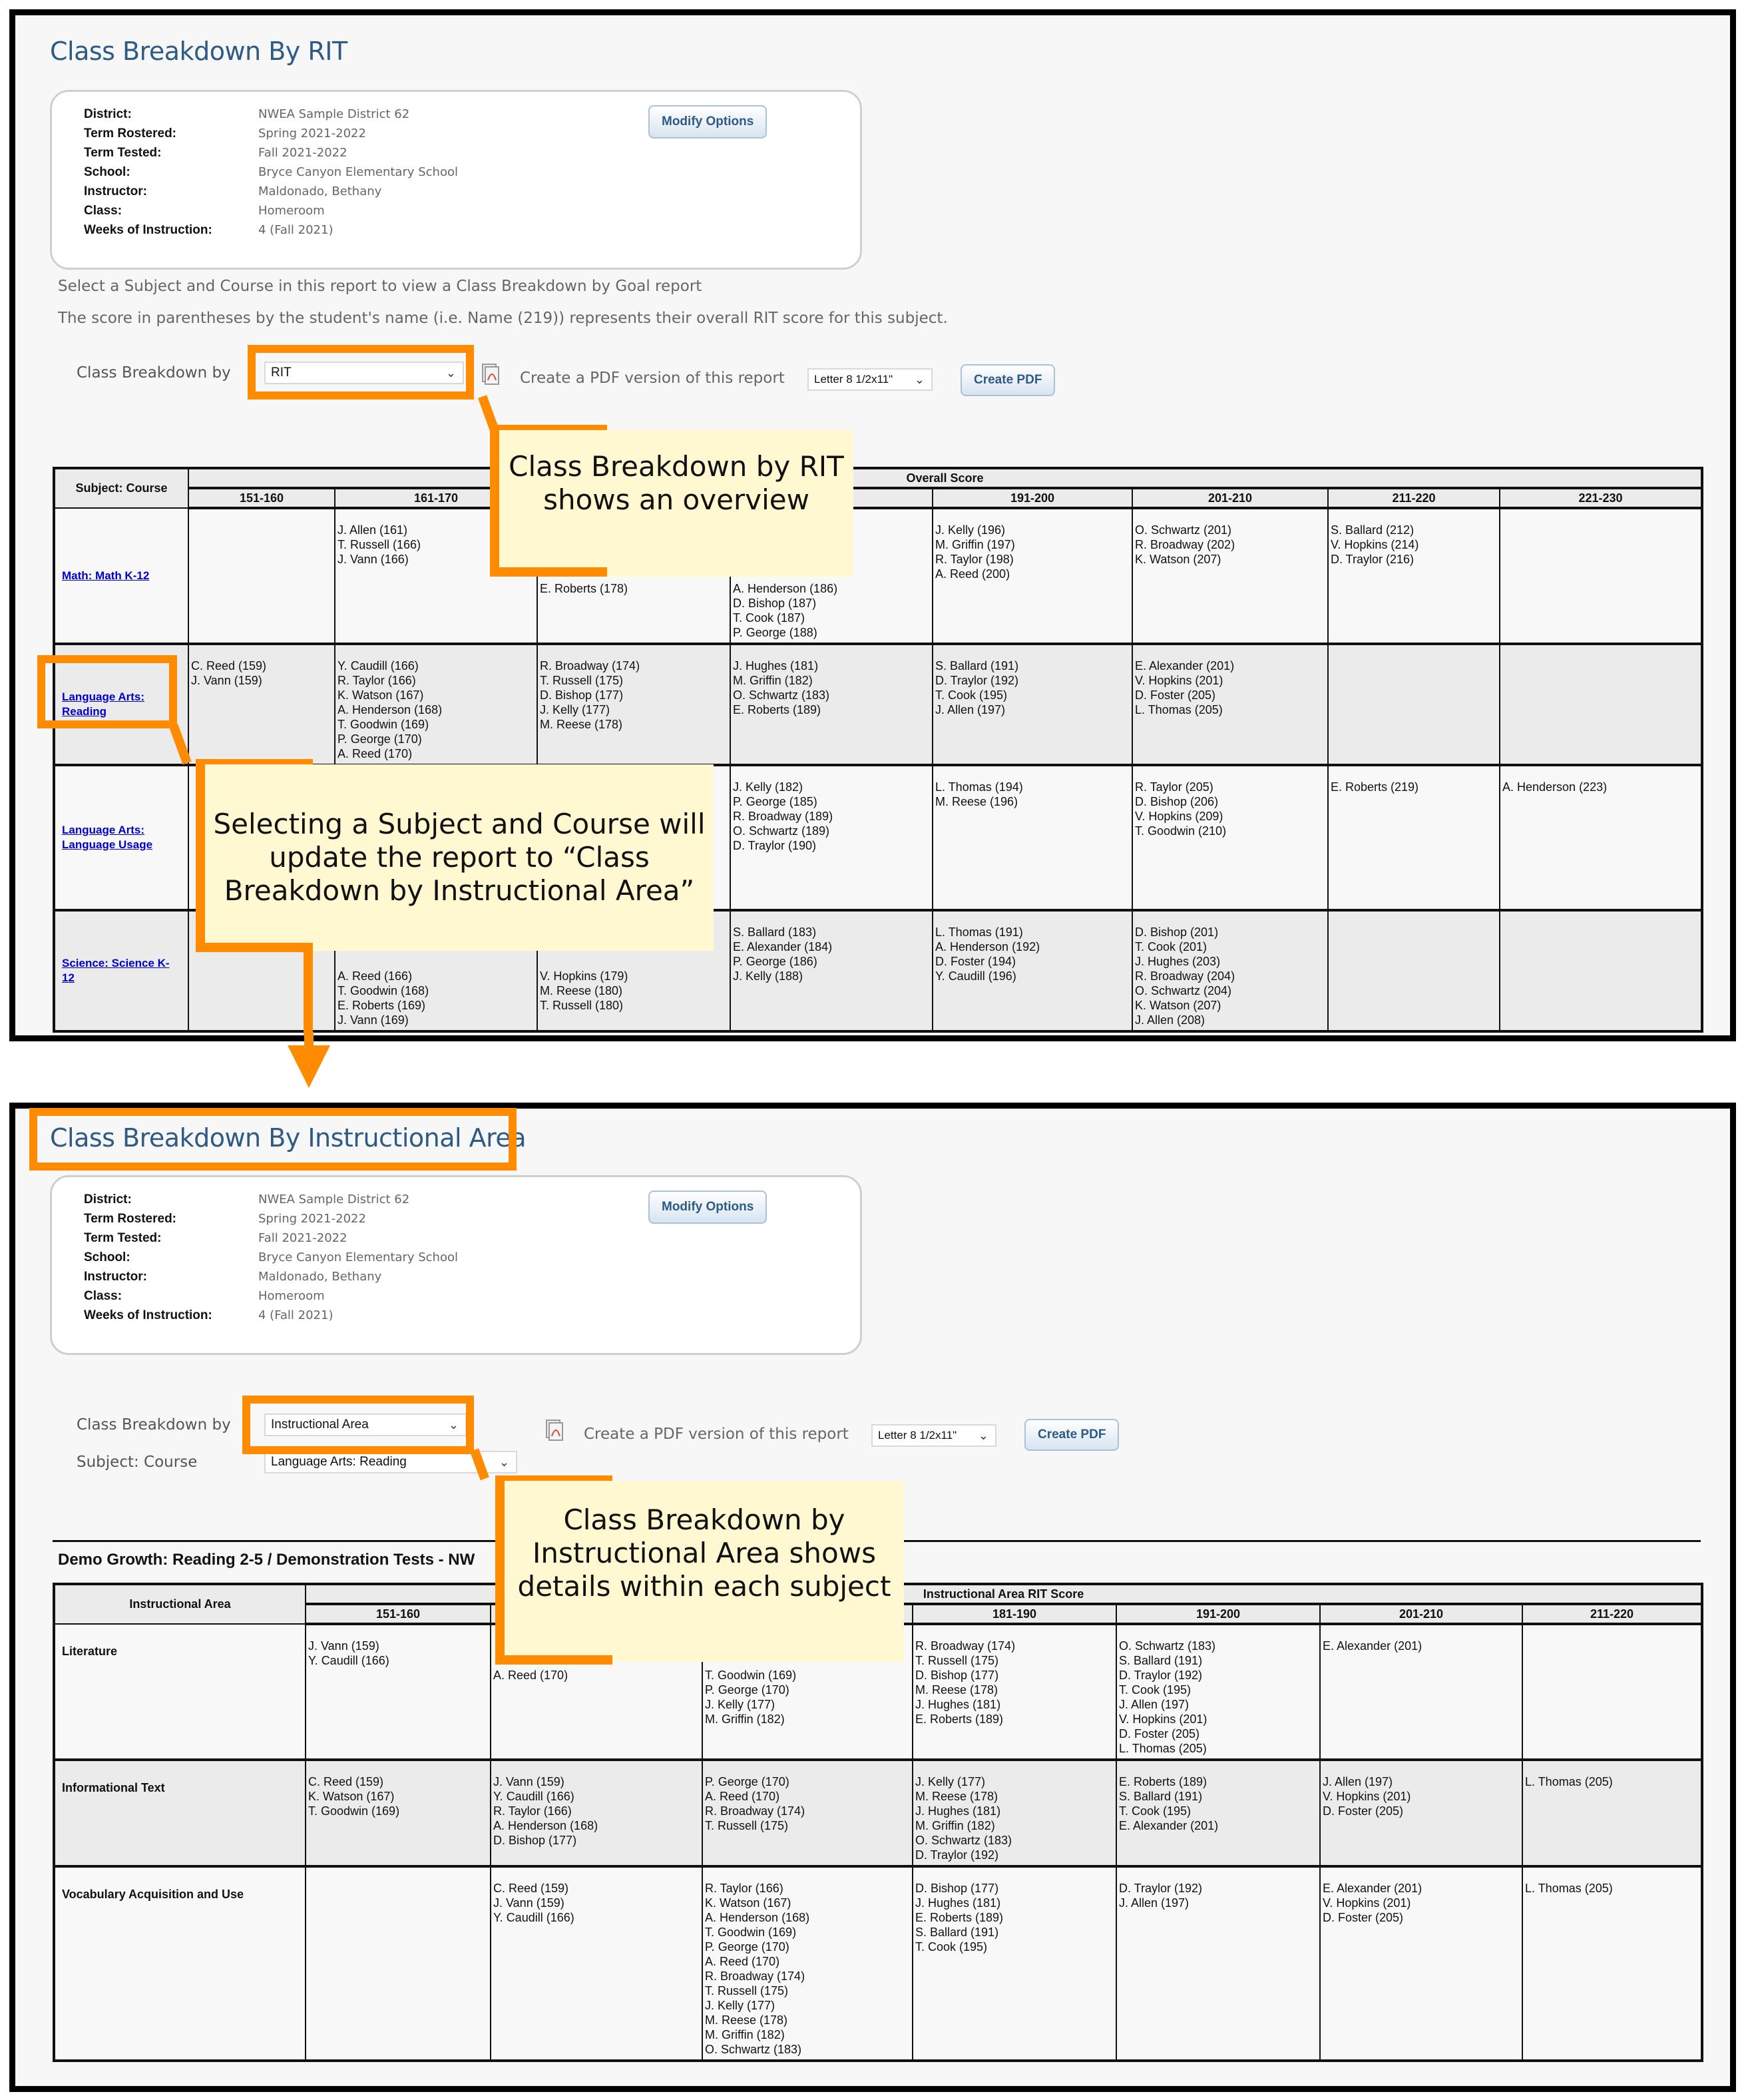 The width and height of the screenshot is (1746, 2100). Describe the element at coordinates (955, 1825) in the screenshot. I see `student-score: M. Griffin (182)` at that location.